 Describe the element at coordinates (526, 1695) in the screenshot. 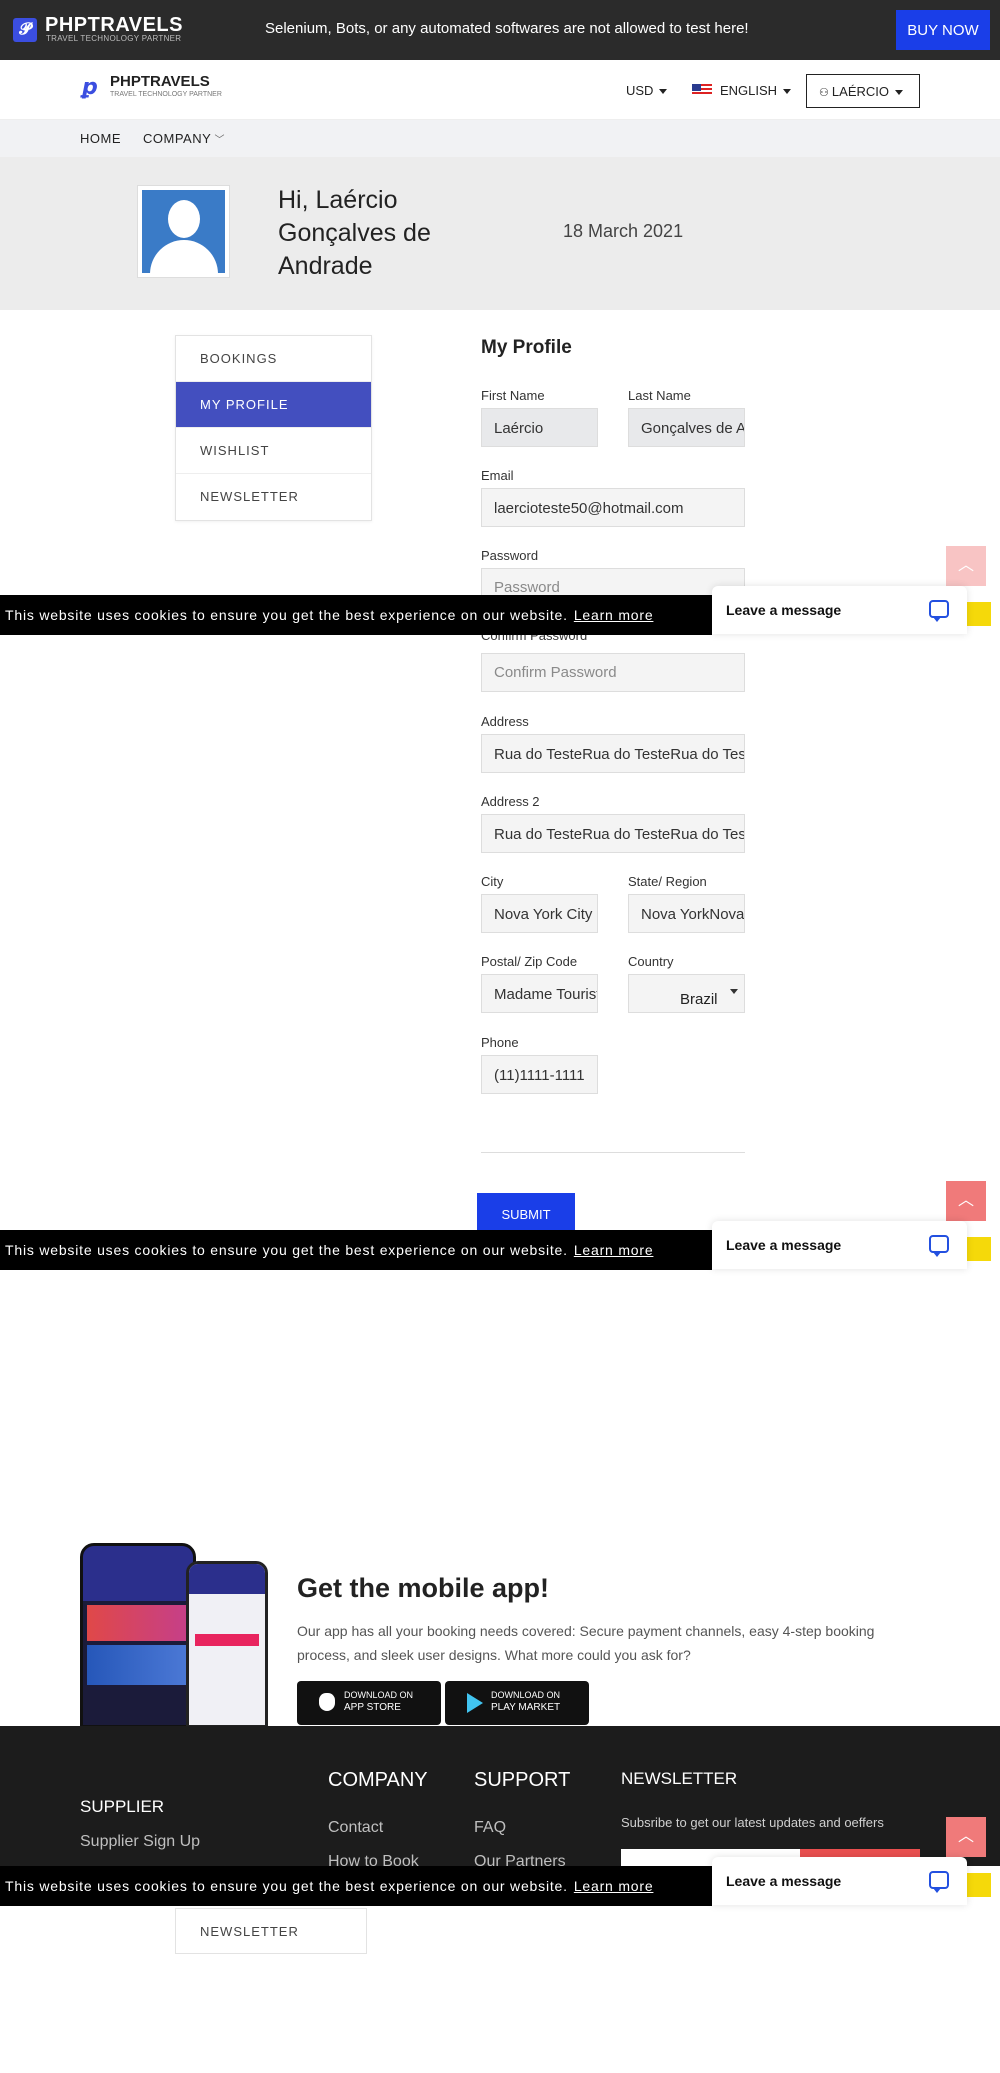

I see `play-store-small-text: DOWNLOAD ON` at that location.